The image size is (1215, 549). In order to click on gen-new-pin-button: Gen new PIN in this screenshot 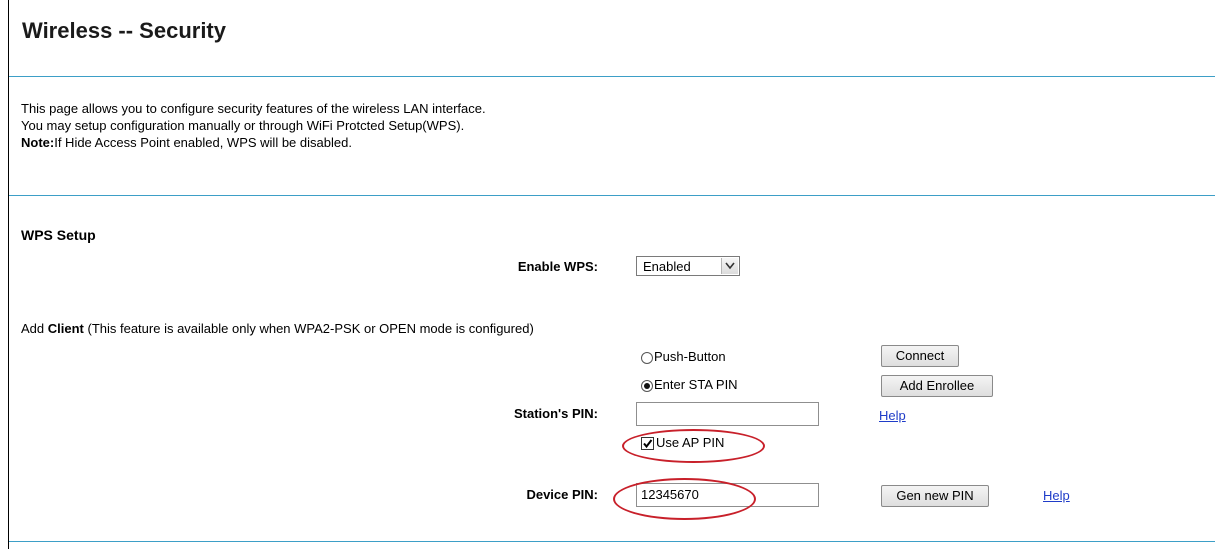, I will do `click(935, 496)`.